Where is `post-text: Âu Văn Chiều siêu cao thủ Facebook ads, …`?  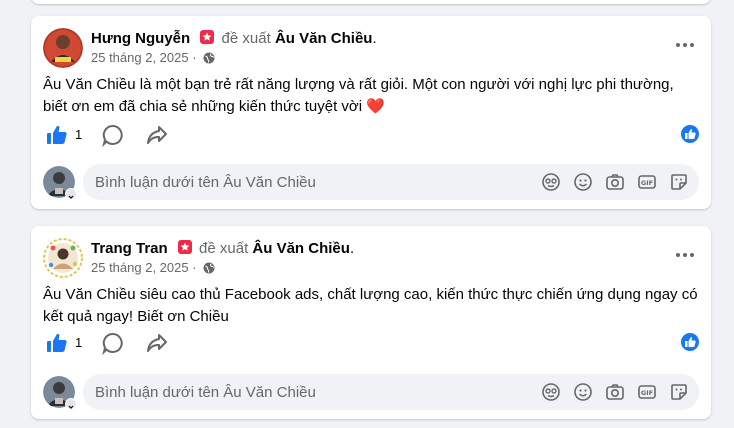
post-text: Âu Văn Chiều siêu cao thủ Facebook ads, … is located at coordinates (370, 305).